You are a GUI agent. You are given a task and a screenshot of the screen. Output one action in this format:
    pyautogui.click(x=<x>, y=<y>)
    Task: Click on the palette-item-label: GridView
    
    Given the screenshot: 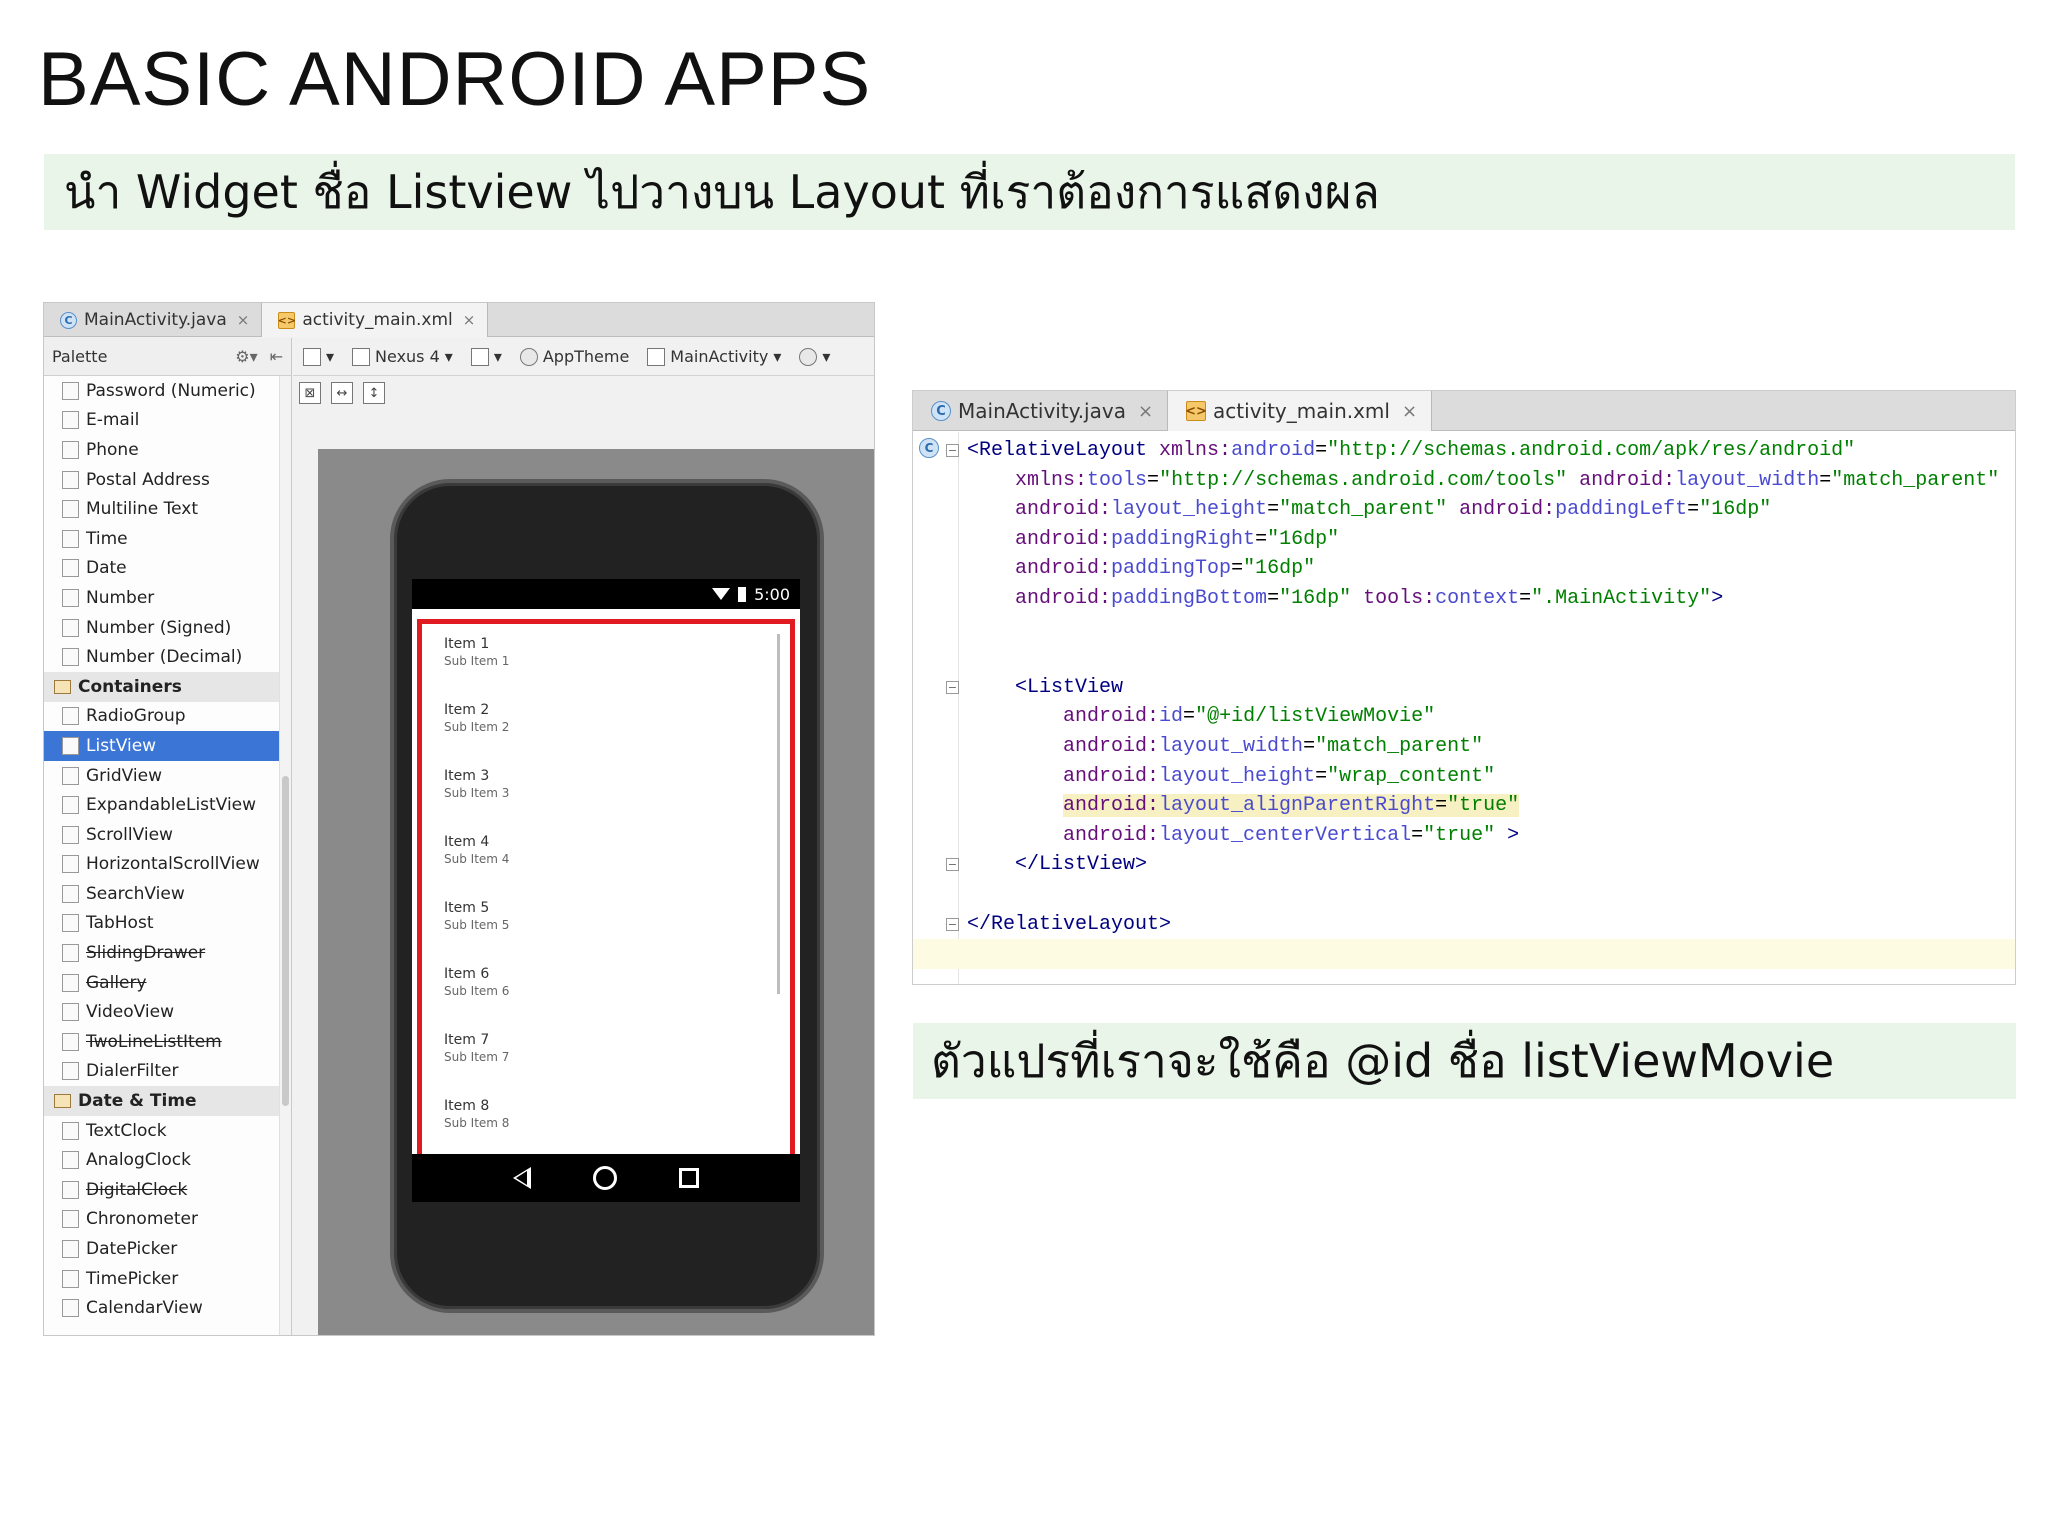 What is the action you would take?
    pyautogui.click(x=124, y=775)
    